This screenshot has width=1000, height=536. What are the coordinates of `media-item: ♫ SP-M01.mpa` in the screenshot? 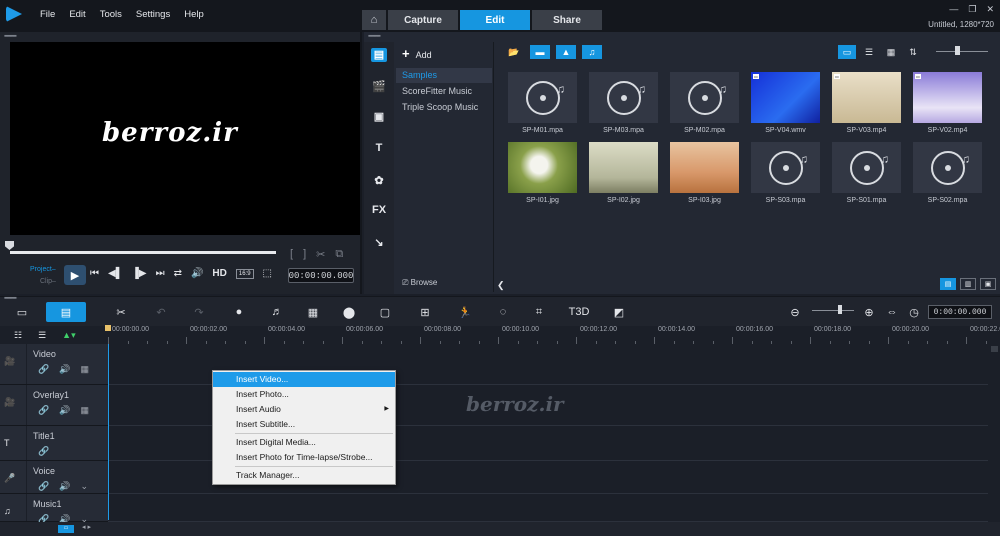 It's located at (542, 103).